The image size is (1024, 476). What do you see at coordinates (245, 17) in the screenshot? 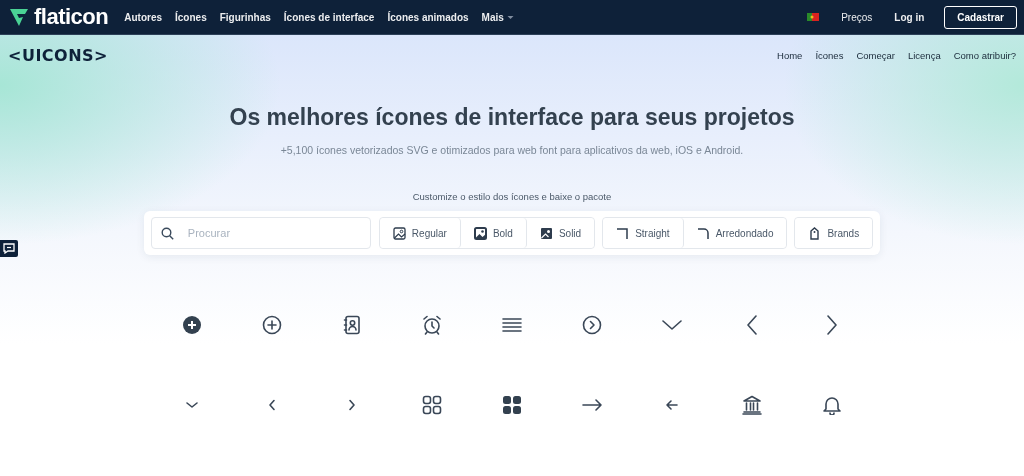
I see `nav-link: Figurinhas` at bounding box center [245, 17].